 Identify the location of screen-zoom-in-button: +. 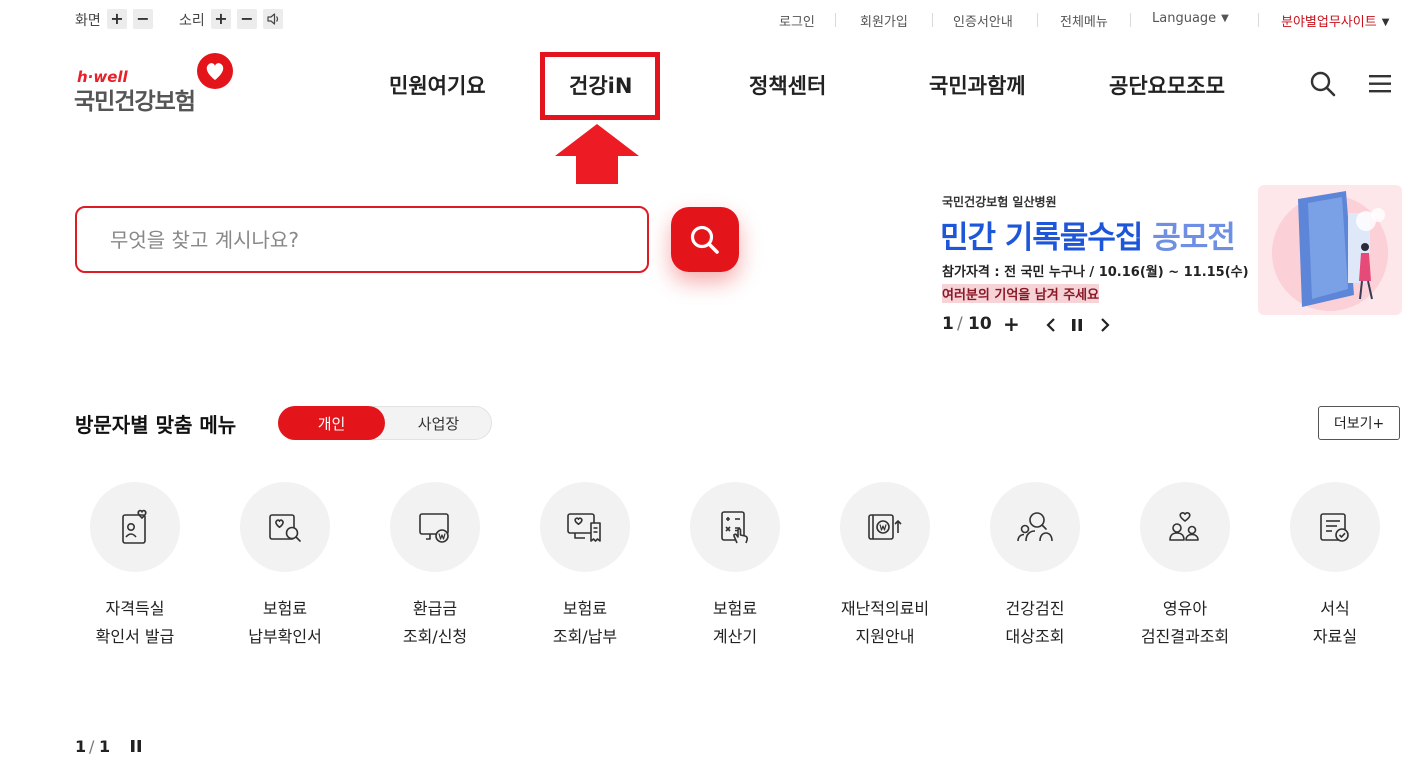
(117, 19).